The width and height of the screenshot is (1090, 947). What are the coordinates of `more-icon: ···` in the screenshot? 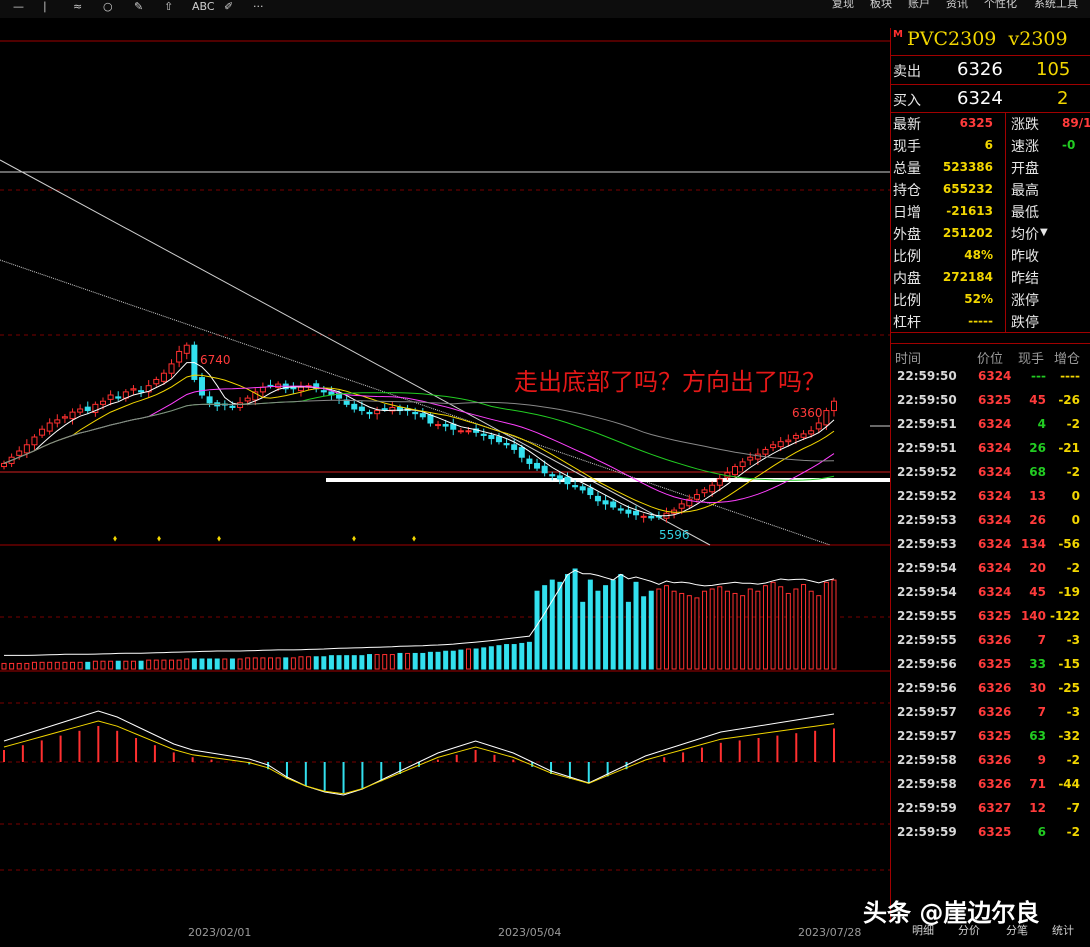 It's located at (258, 7).